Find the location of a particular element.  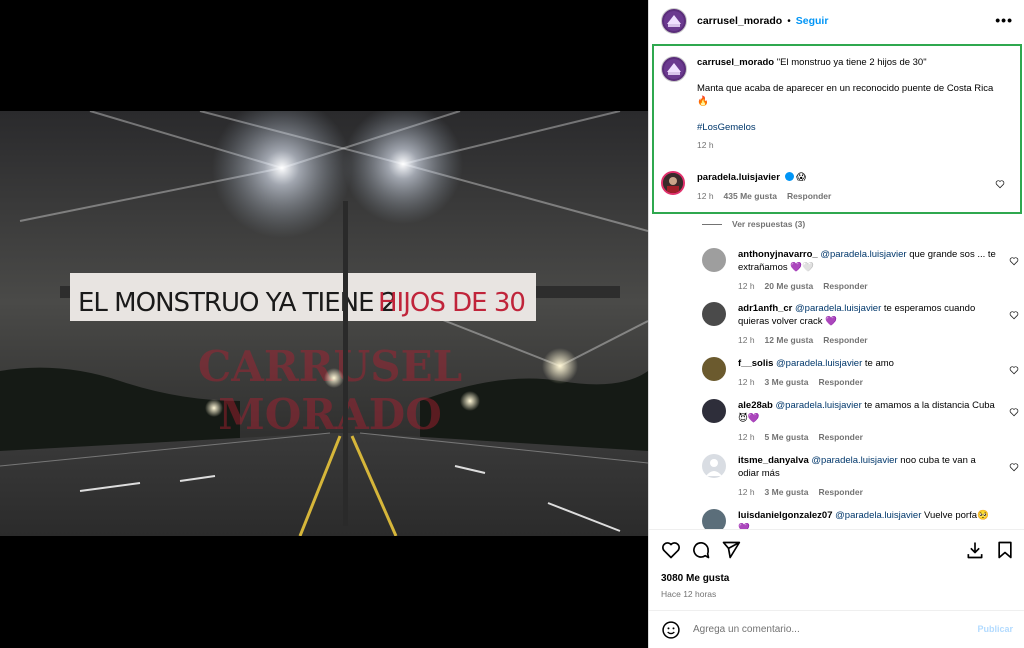

reply-username: f__solis is located at coordinates (755, 363).